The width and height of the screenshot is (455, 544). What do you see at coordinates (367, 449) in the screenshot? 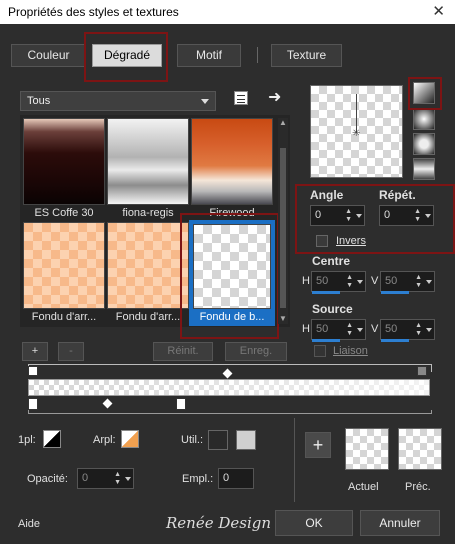
I see `current-swatch` at bounding box center [367, 449].